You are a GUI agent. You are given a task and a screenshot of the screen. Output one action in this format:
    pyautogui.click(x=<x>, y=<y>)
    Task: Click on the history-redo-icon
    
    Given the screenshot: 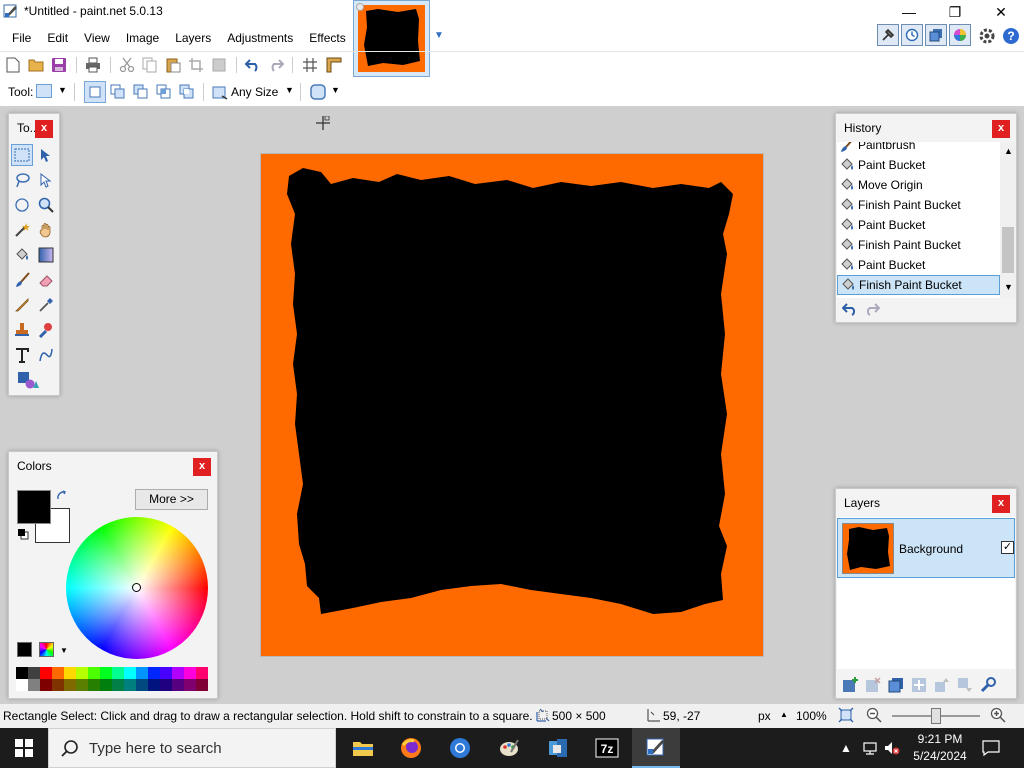 What is the action you would take?
    pyautogui.click(x=872, y=310)
    